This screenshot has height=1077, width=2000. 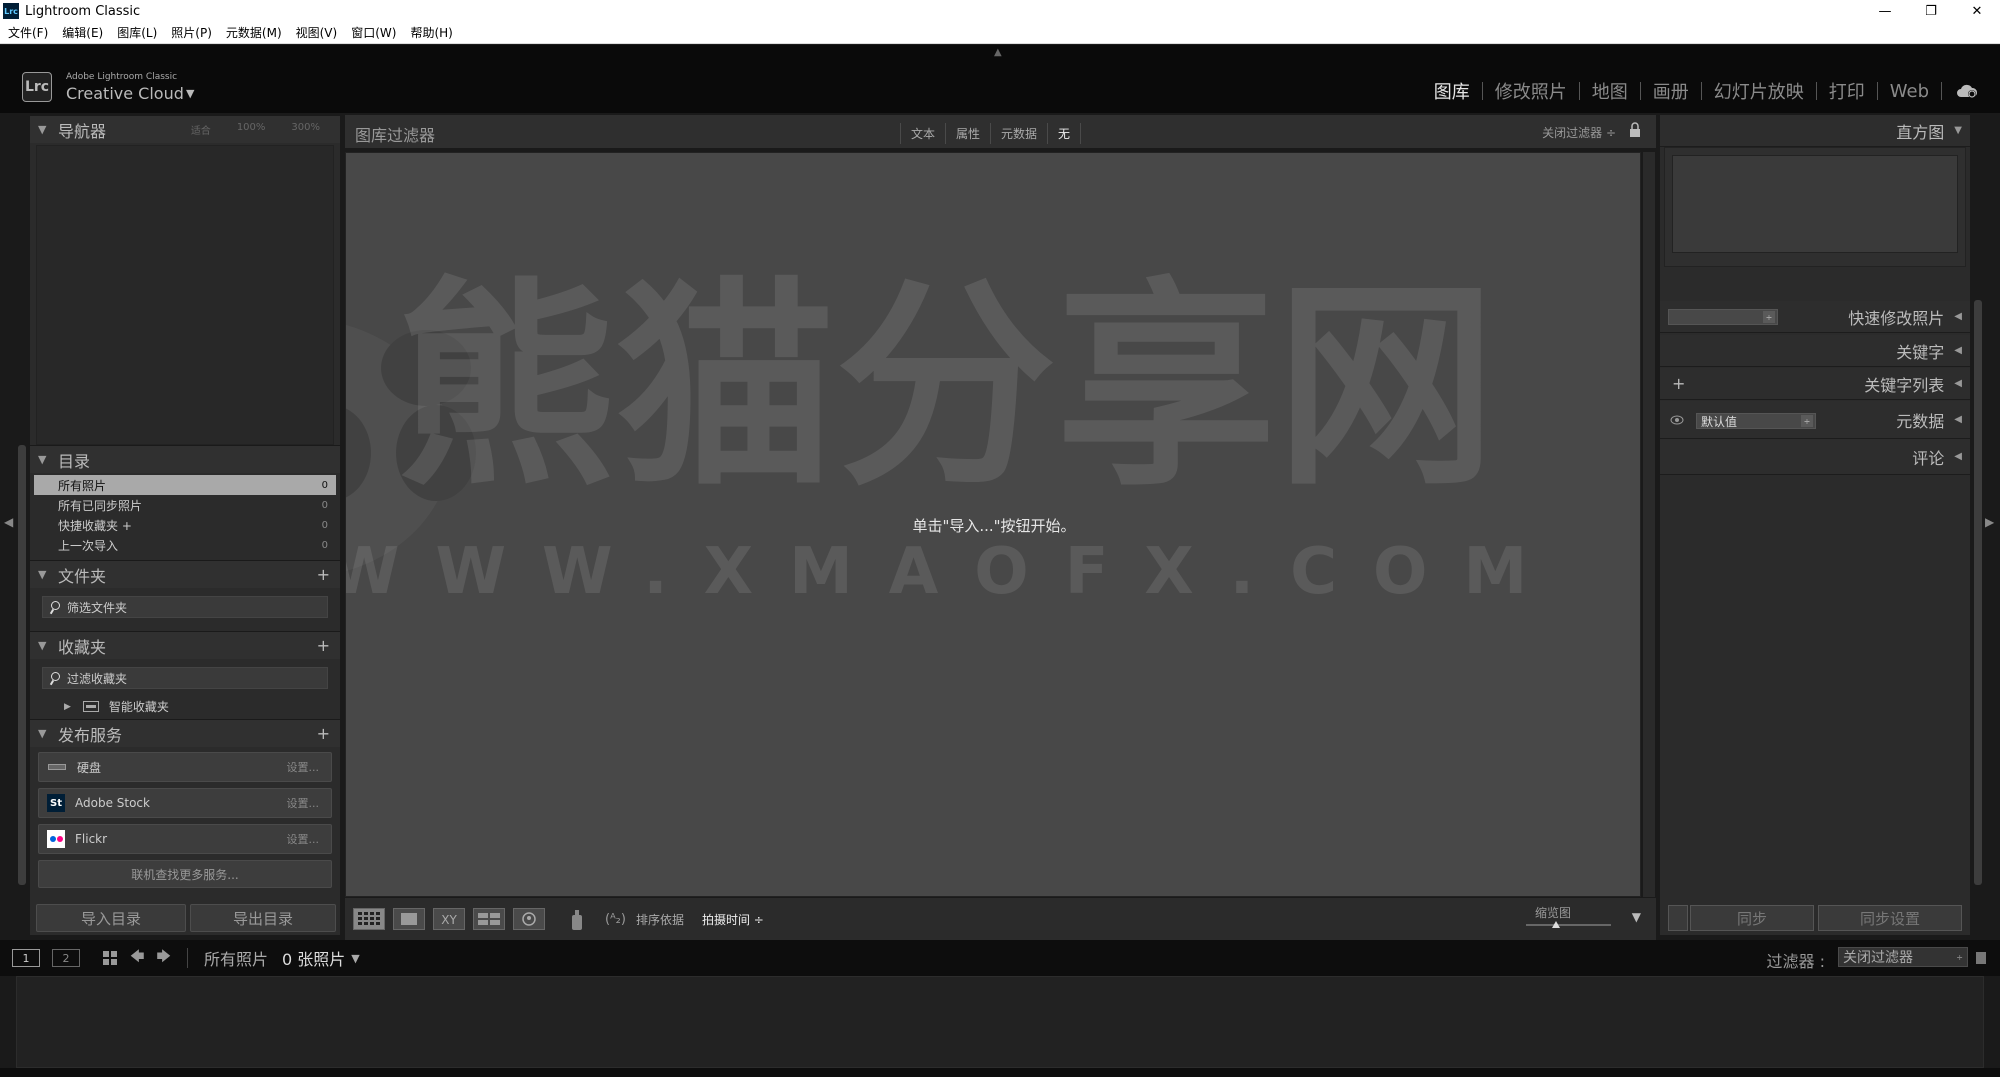 What do you see at coordinates (1815, 317) in the screenshot?
I see `quick-develop-header: ÷ 快速修改照片 ◀` at bounding box center [1815, 317].